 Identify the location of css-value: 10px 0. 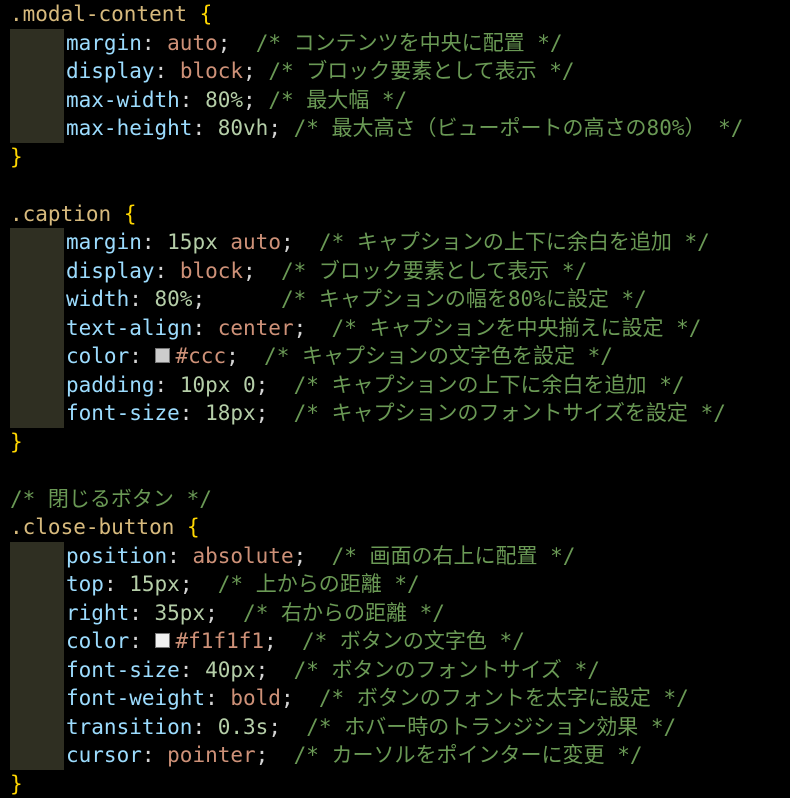
(218, 385).